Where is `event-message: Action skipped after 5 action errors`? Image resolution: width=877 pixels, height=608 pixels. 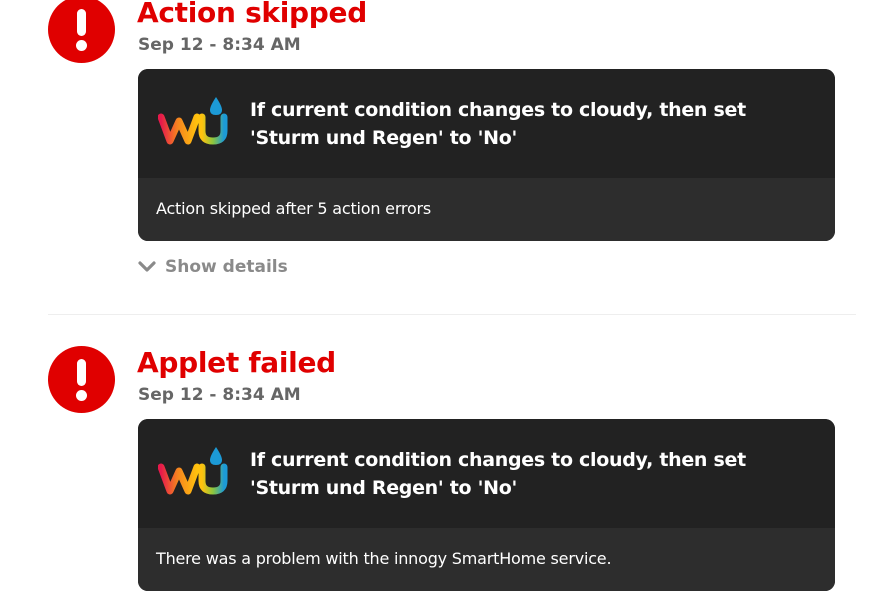
event-message: Action skipped after 5 action errors is located at coordinates (294, 208).